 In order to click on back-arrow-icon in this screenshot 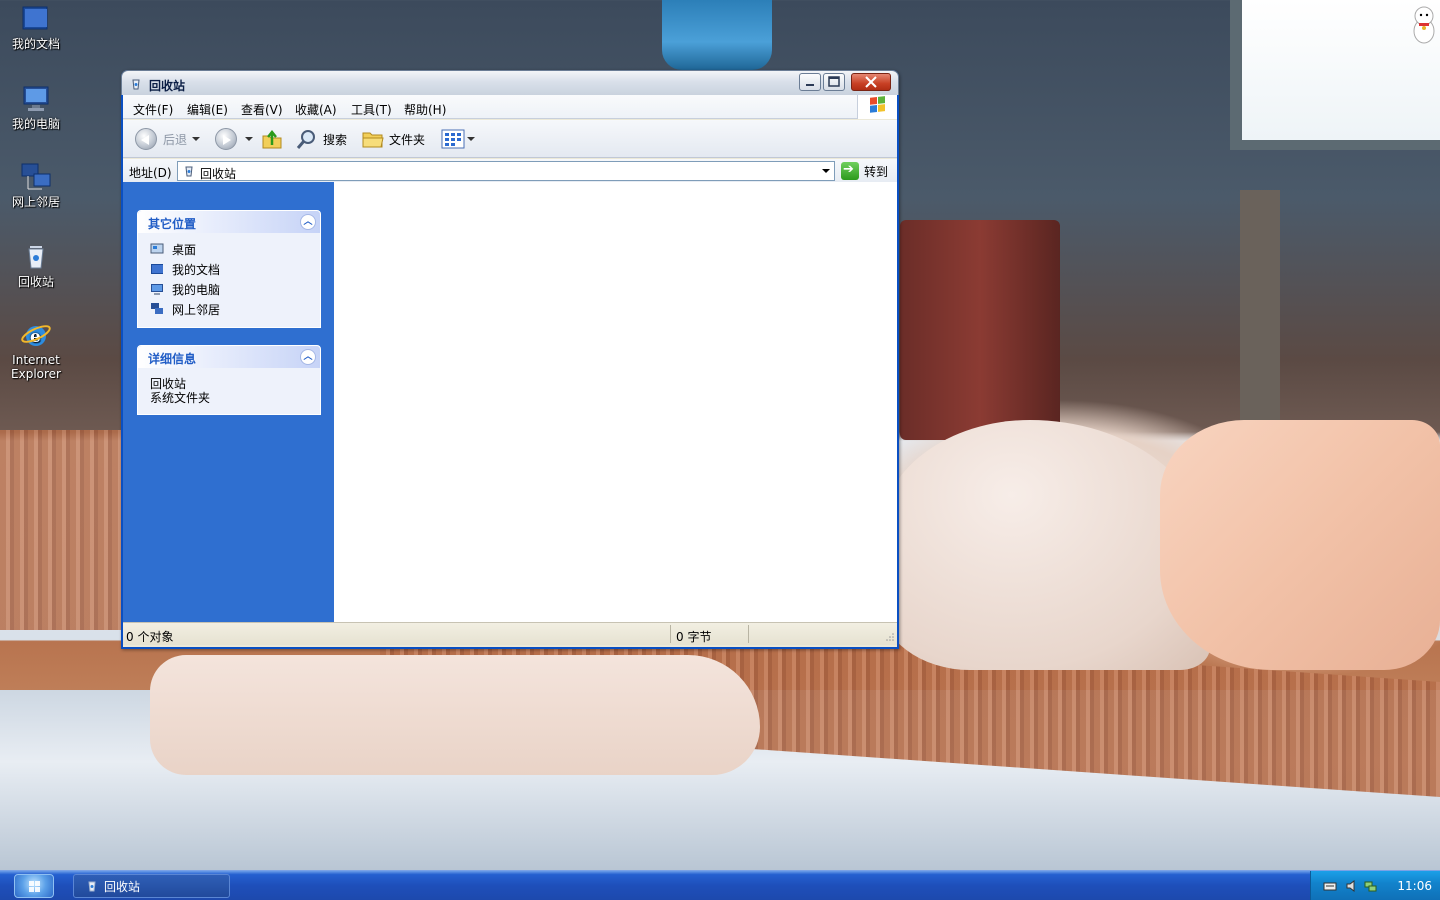, I will do `click(146, 139)`.